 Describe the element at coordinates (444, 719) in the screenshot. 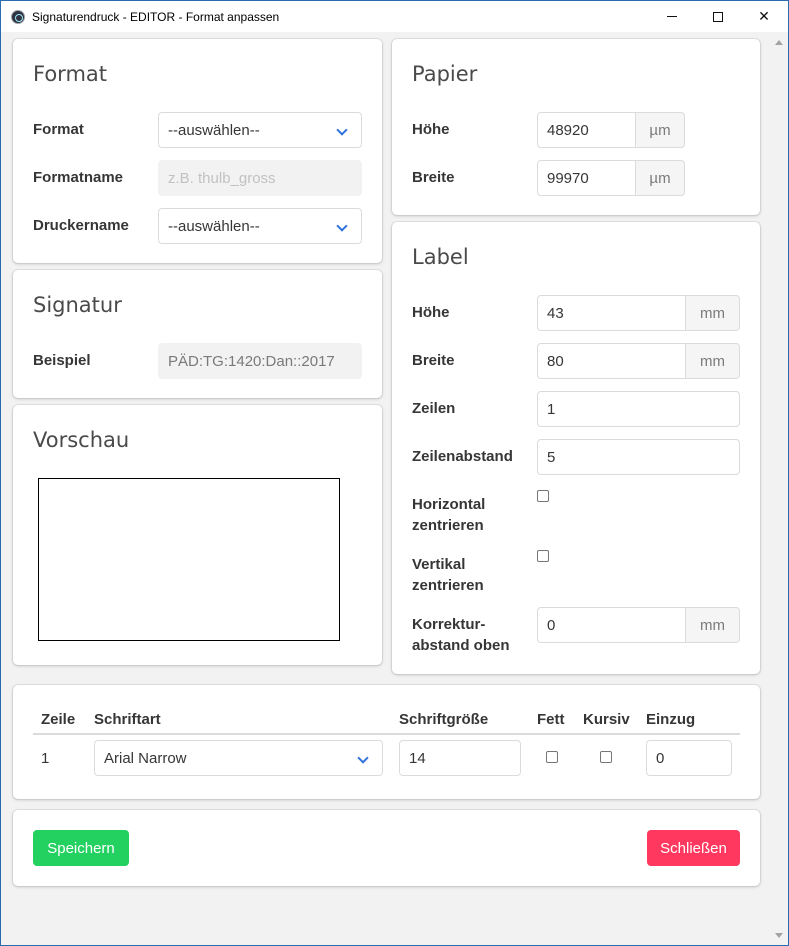

I see `col-header-schriftgroesse: Schriftgröße` at that location.